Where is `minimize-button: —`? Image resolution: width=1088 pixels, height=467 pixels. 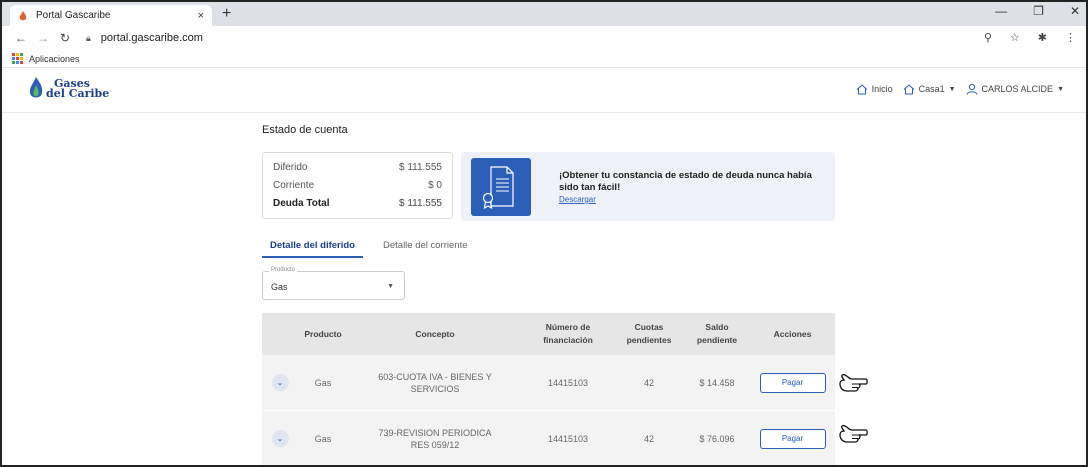
minimize-button: — is located at coordinates (1001, 11).